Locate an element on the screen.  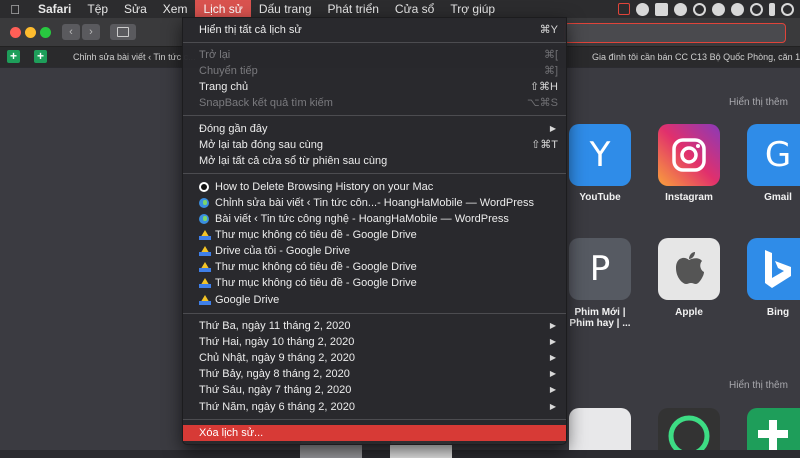
apple-tile is located at coordinates (689, 269).